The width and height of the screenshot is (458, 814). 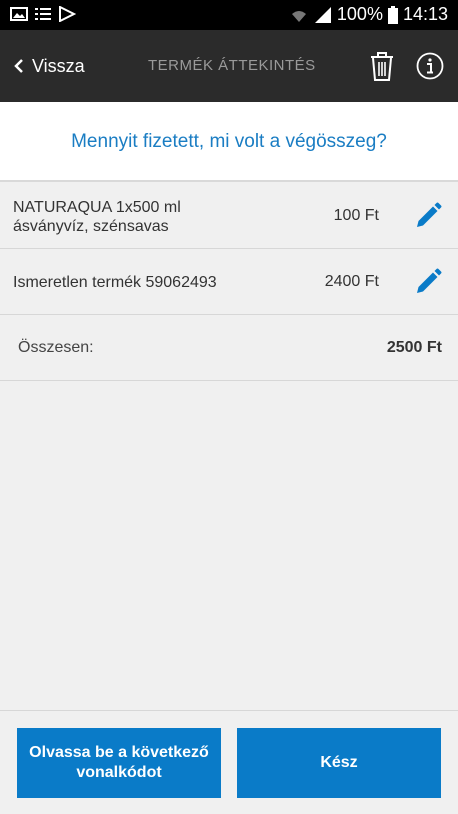 I want to click on scan-next-label-line: vonalkódot, so click(x=119, y=772).